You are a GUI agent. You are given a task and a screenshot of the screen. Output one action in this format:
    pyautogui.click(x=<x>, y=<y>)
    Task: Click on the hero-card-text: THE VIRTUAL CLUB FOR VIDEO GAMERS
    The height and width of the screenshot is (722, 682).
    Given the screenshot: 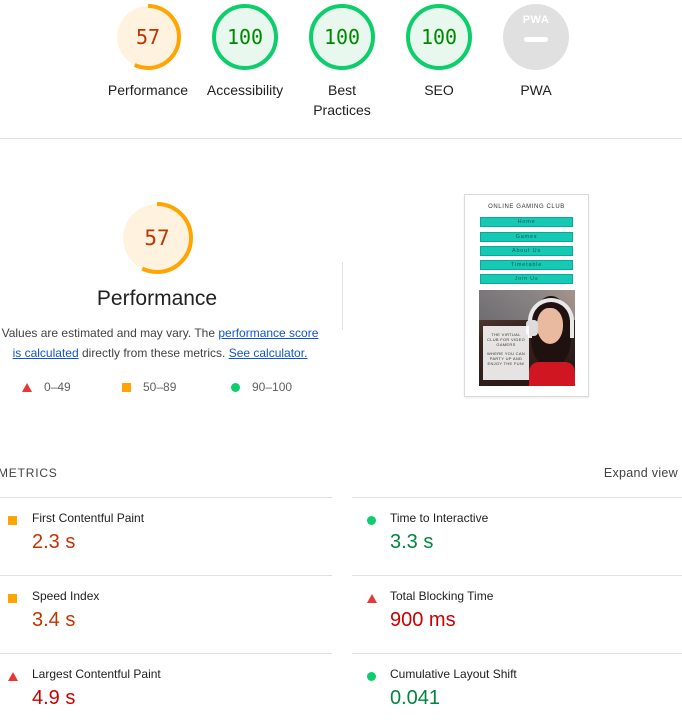 What is the action you would take?
    pyautogui.click(x=506, y=339)
    